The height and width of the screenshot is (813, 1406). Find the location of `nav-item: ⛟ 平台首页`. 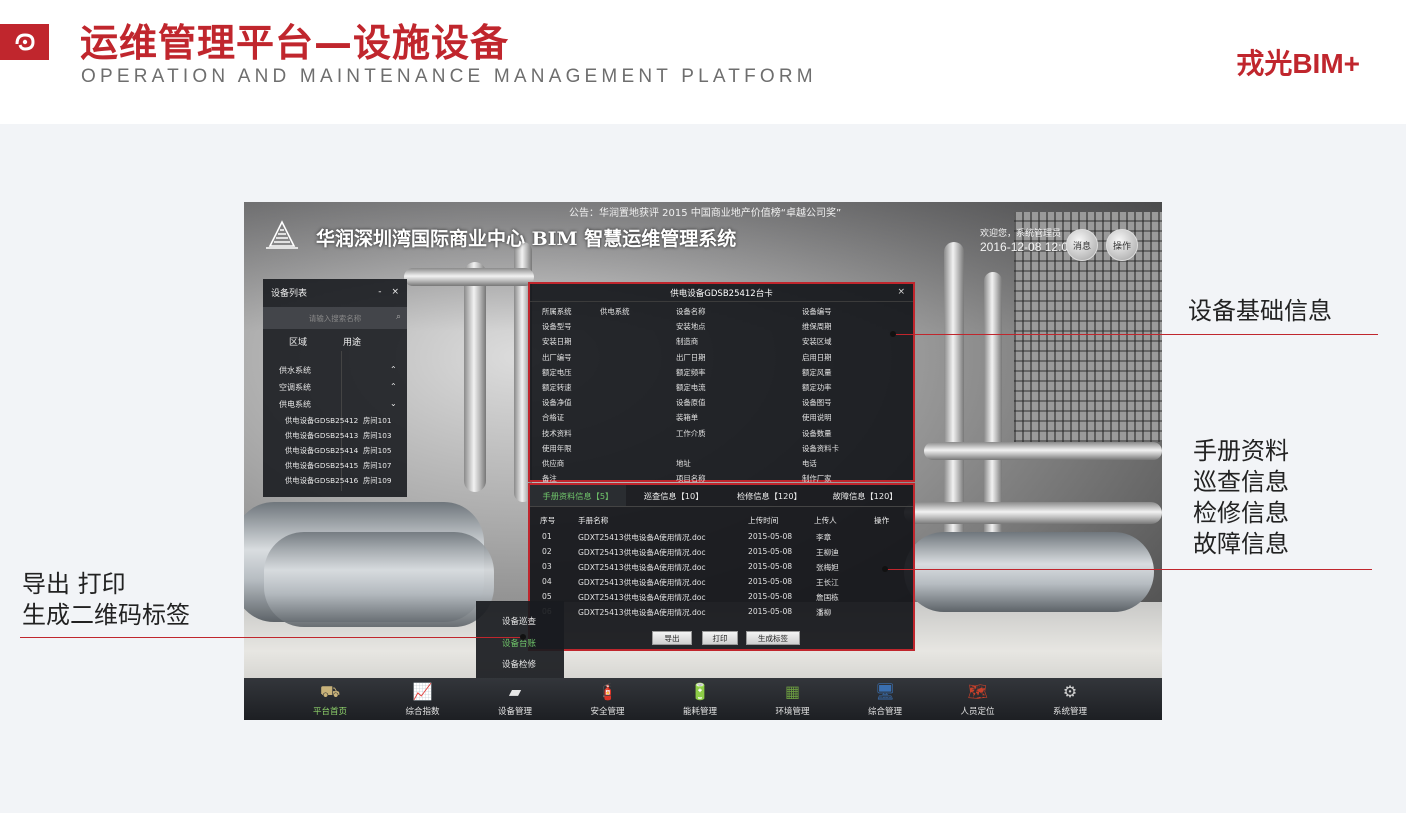

nav-item: ⛟ 平台首页 is located at coordinates (330, 699).